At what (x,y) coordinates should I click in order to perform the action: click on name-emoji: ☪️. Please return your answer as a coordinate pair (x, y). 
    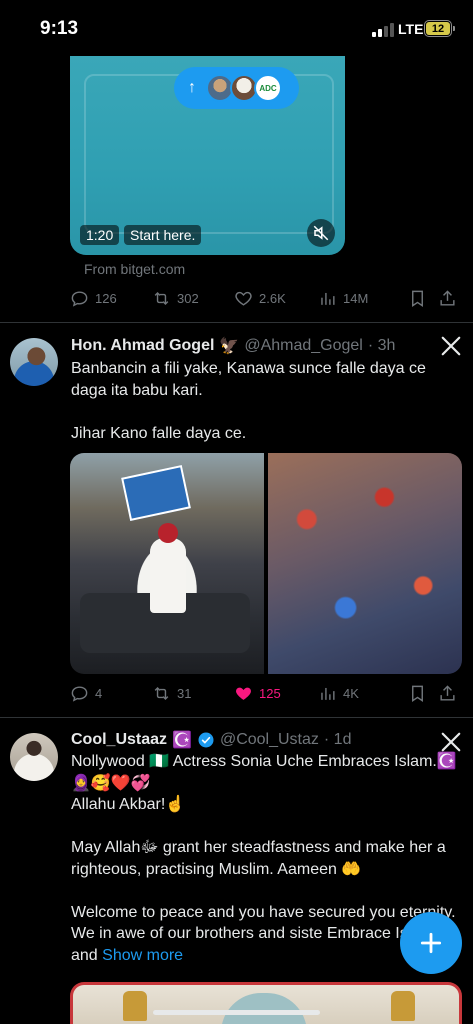
    Looking at the image, I should click on (182, 740).